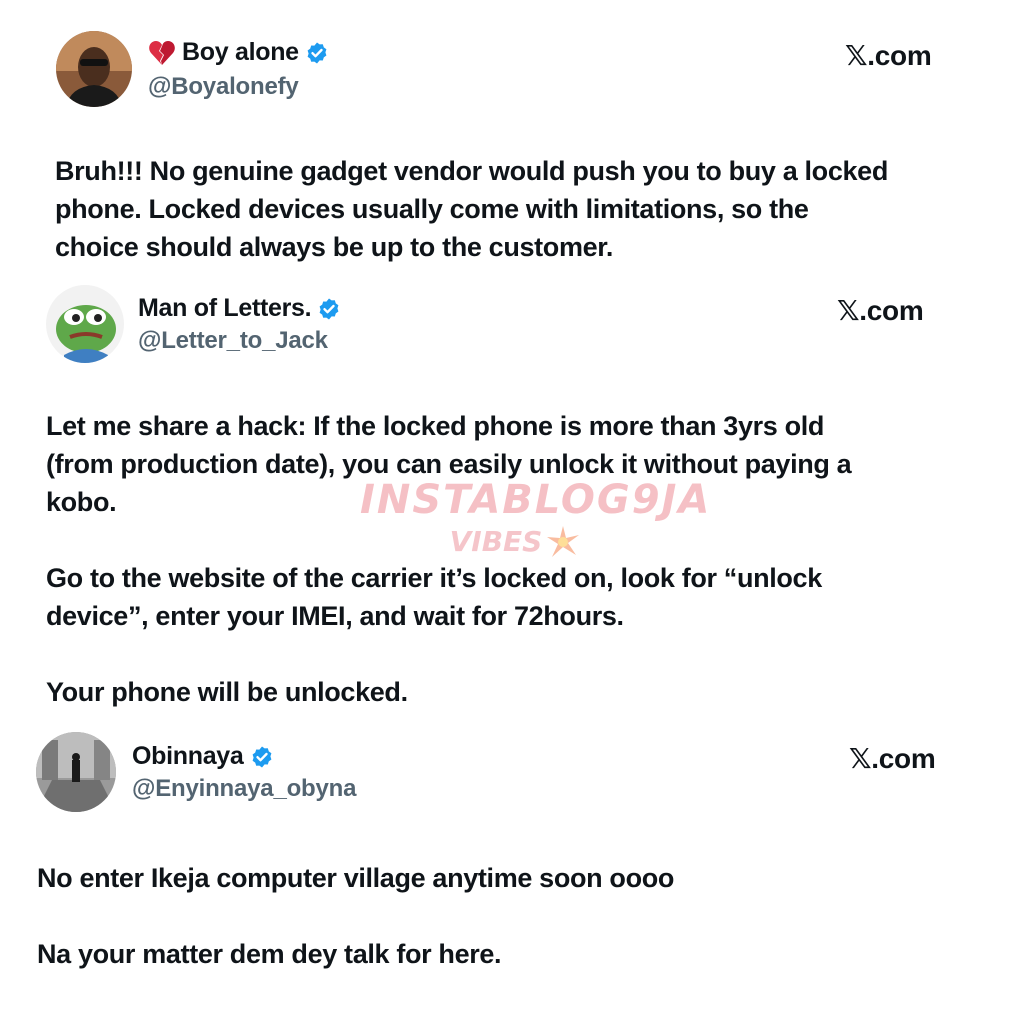 The image size is (1024, 1024). Describe the element at coordinates (892, 758) in the screenshot. I see `x-com-source-label: 𝕏.com` at that location.